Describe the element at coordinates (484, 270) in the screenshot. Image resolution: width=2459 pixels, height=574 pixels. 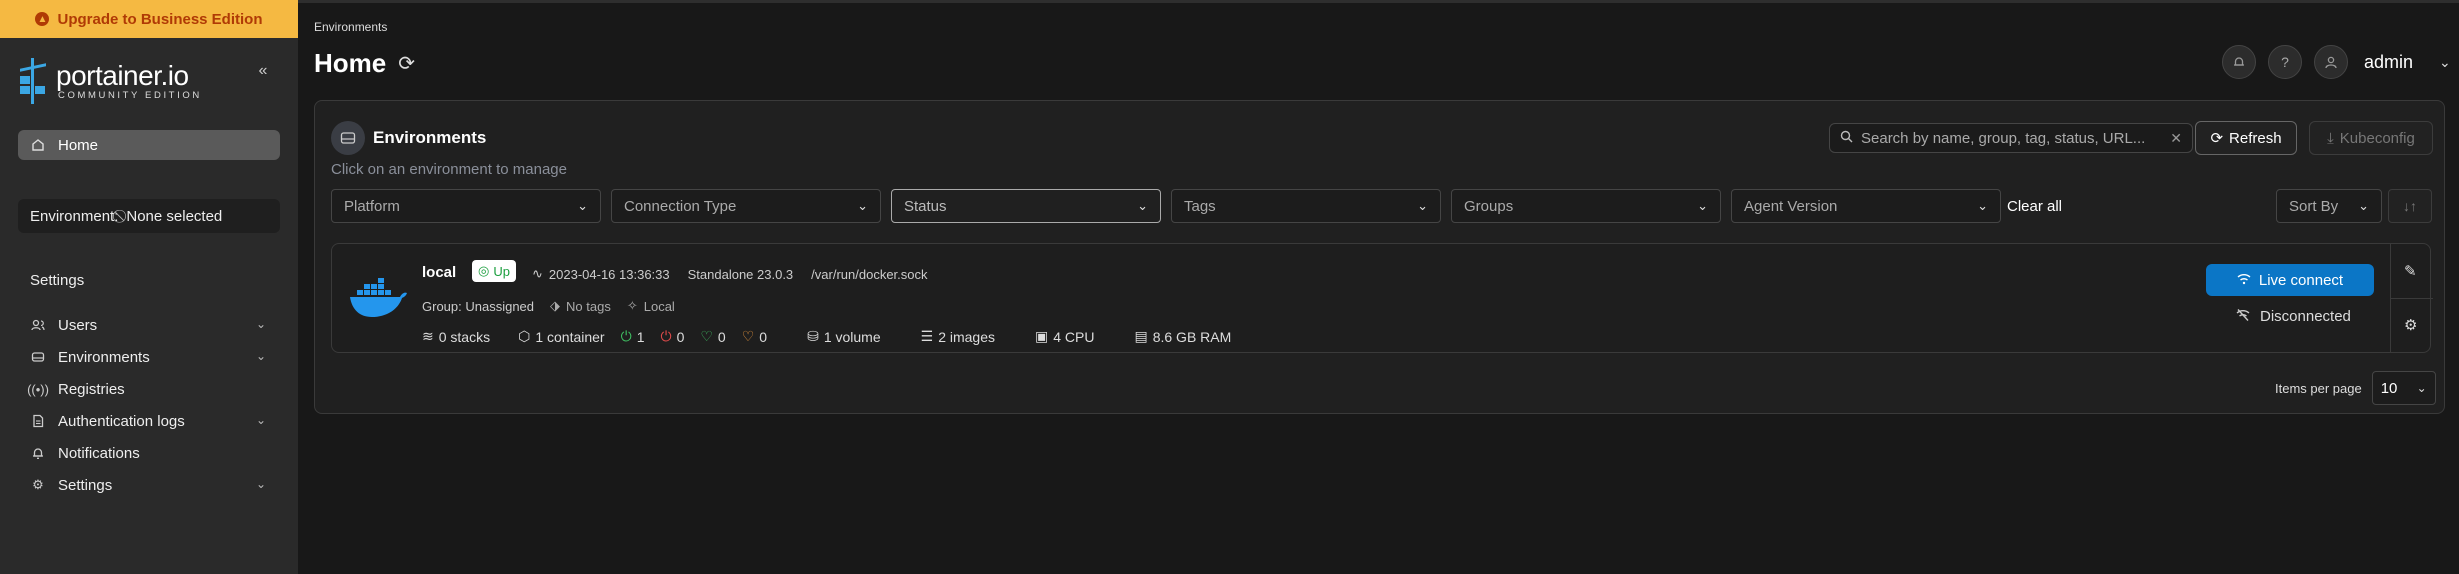
I see `heartbeat-icon: ◎` at that location.